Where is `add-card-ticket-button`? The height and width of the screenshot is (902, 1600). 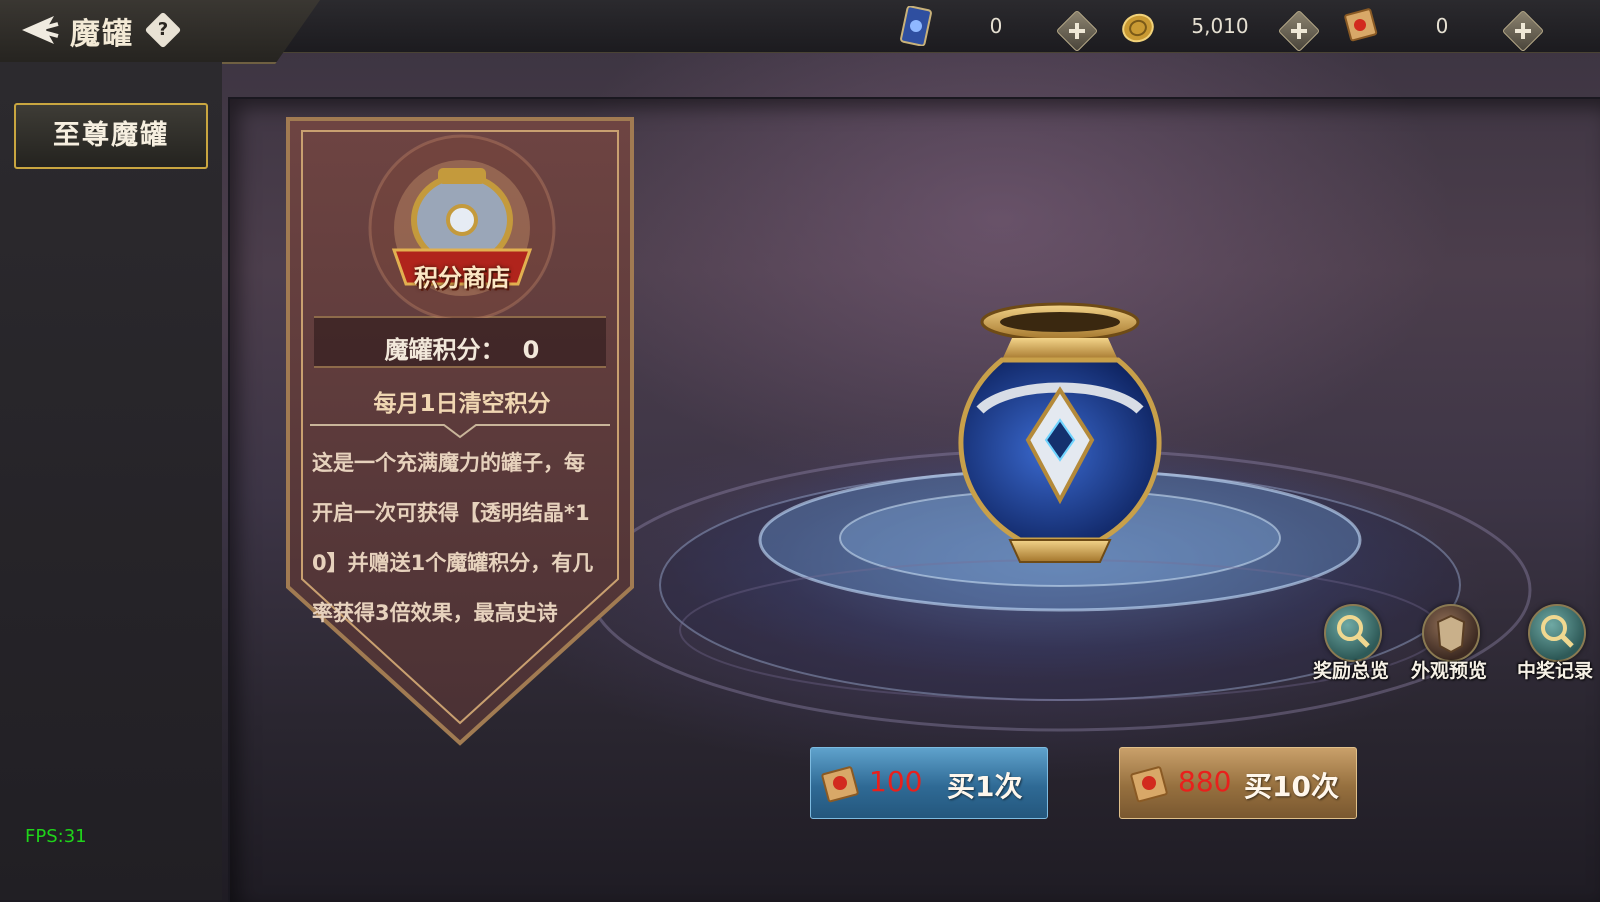 add-card-ticket-button is located at coordinates (1077, 31).